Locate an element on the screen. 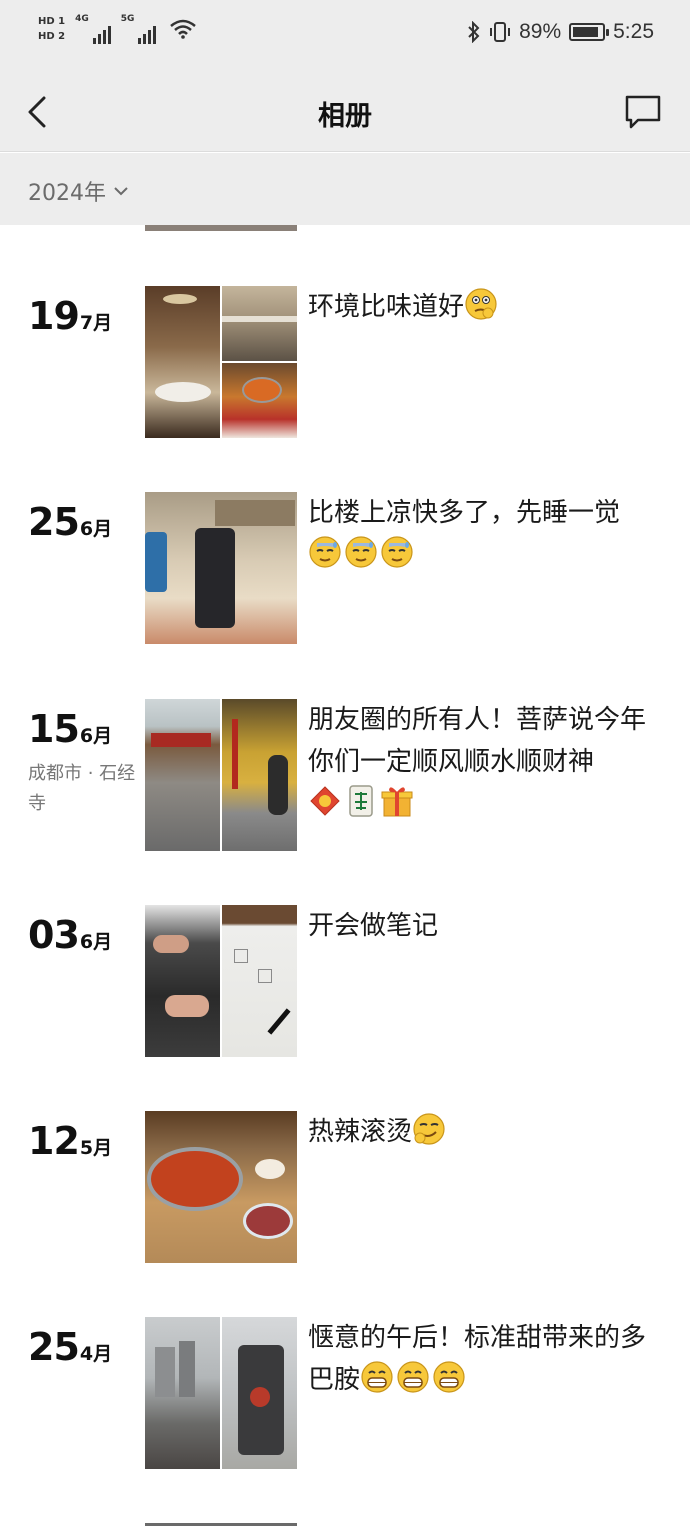  post-location: 成都市 · 石经寺 is located at coordinates (82, 789).